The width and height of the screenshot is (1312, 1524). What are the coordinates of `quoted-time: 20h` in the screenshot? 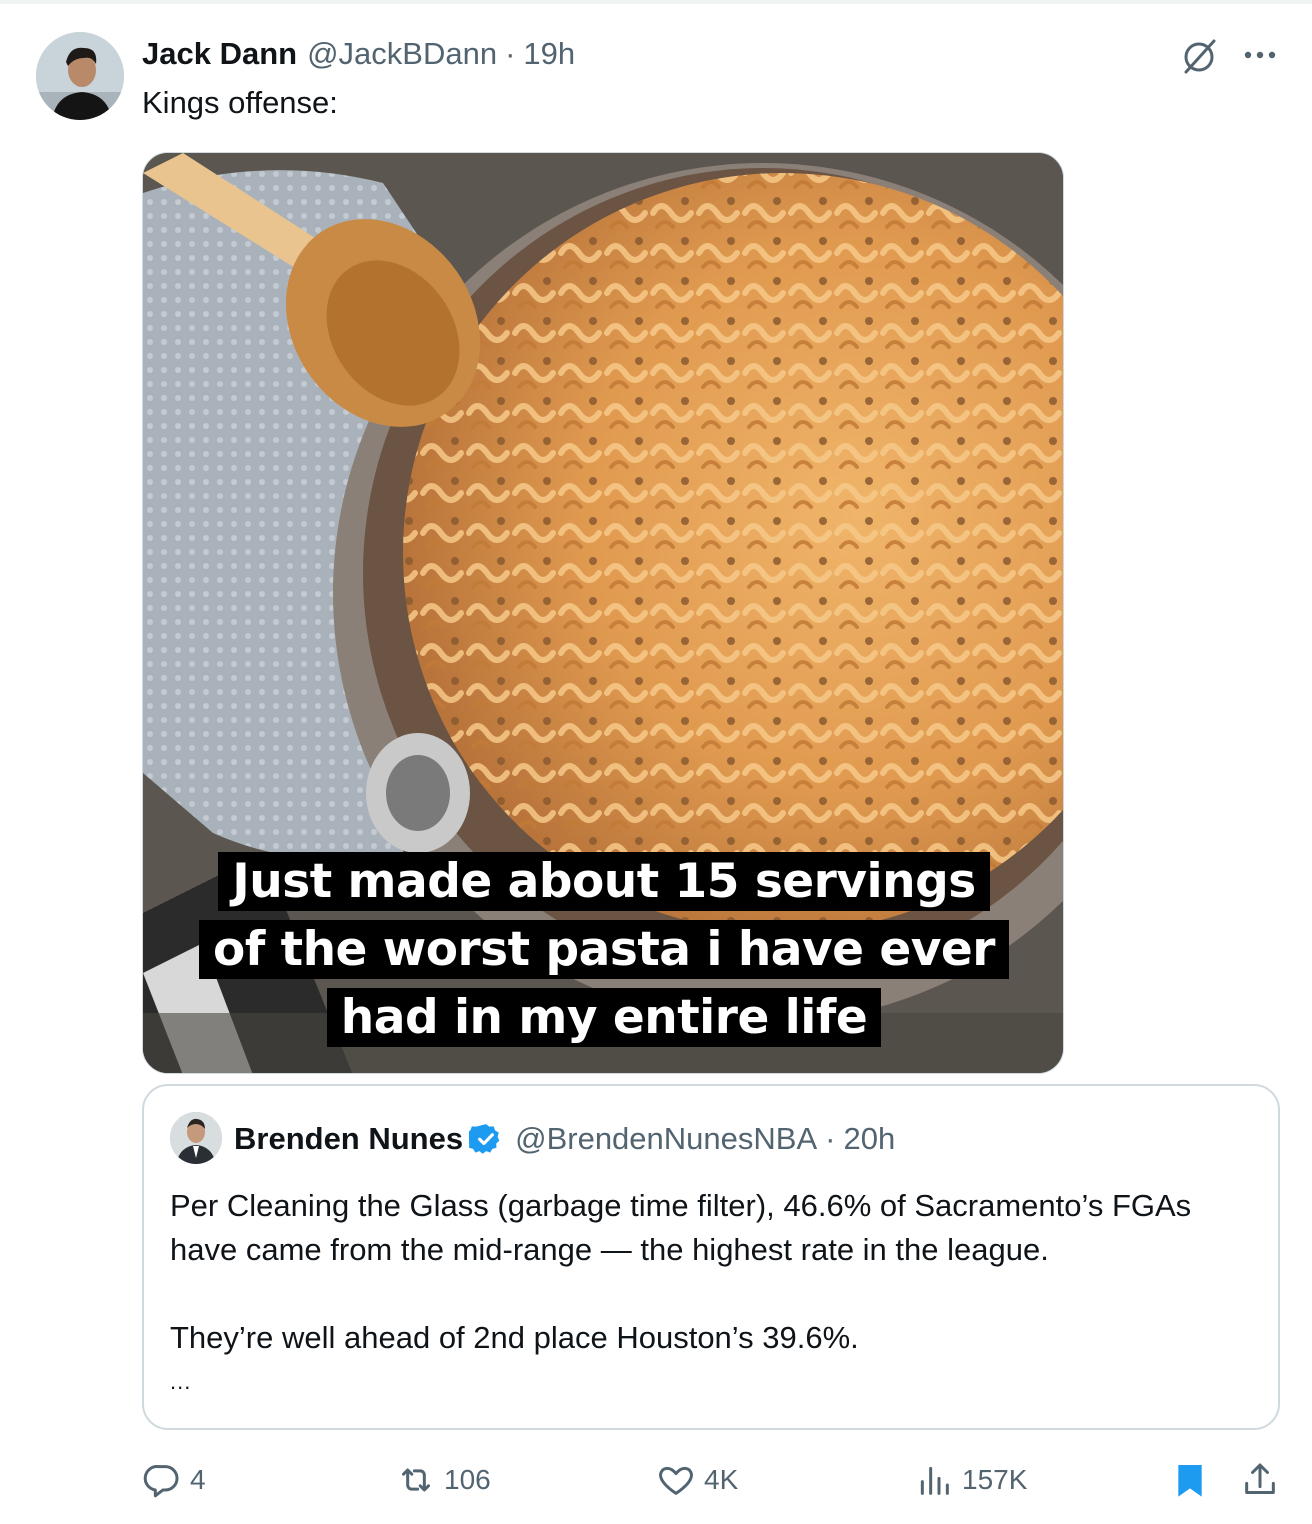 It's located at (869, 1138).